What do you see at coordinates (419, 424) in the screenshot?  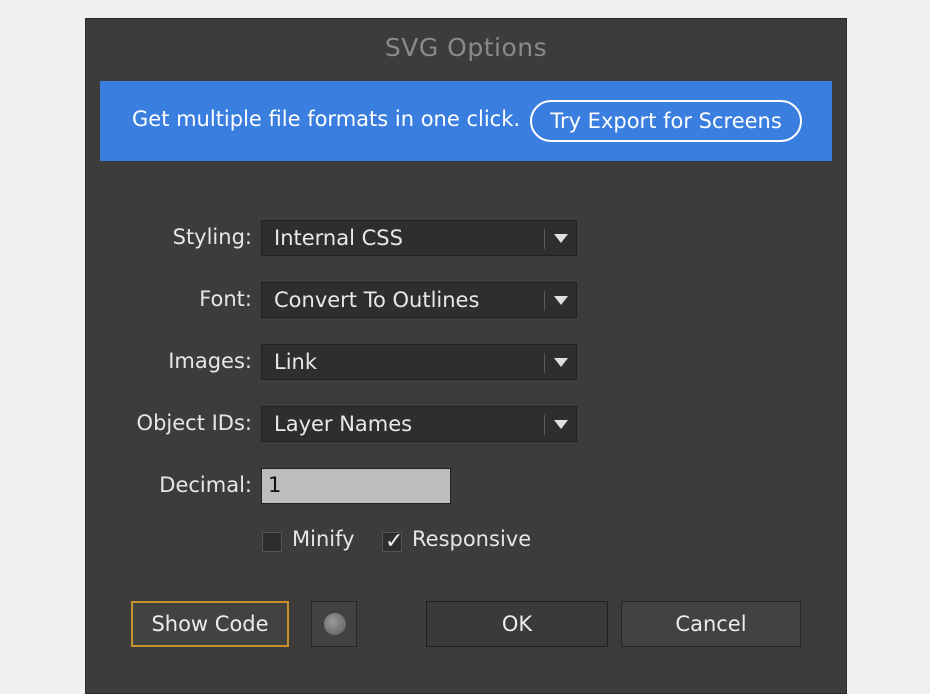 I see `object-ids-select: Layer Names` at bounding box center [419, 424].